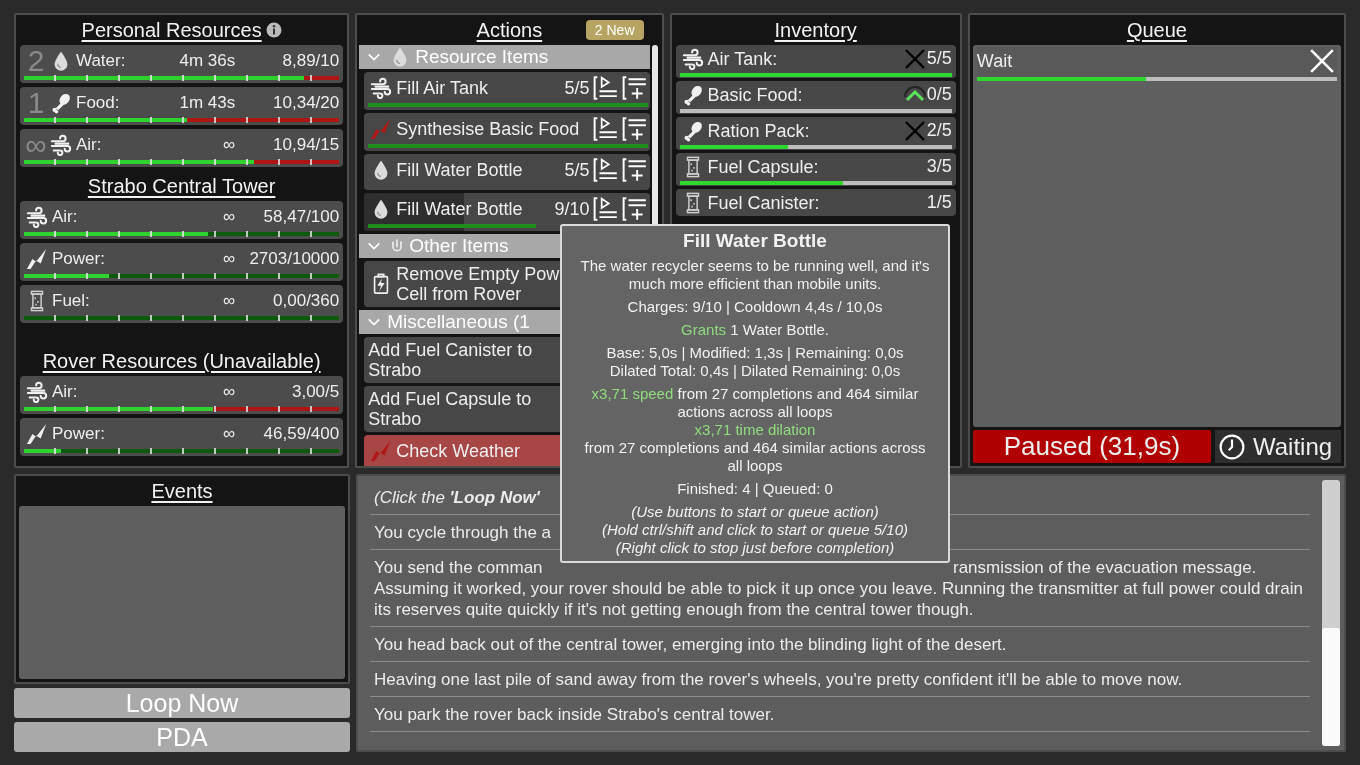 The width and height of the screenshot is (1360, 765). Describe the element at coordinates (442, 88) in the screenshot. I see `action-label: Fill Air Tank` at that location.